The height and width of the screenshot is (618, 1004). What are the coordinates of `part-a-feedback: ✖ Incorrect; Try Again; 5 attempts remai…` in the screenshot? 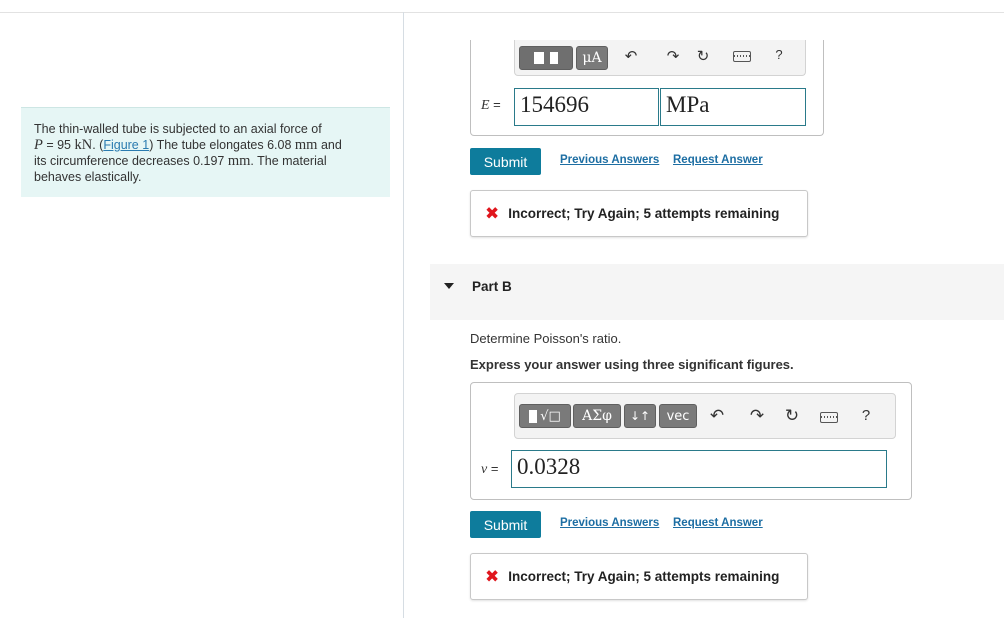 It's located at (639, 213).